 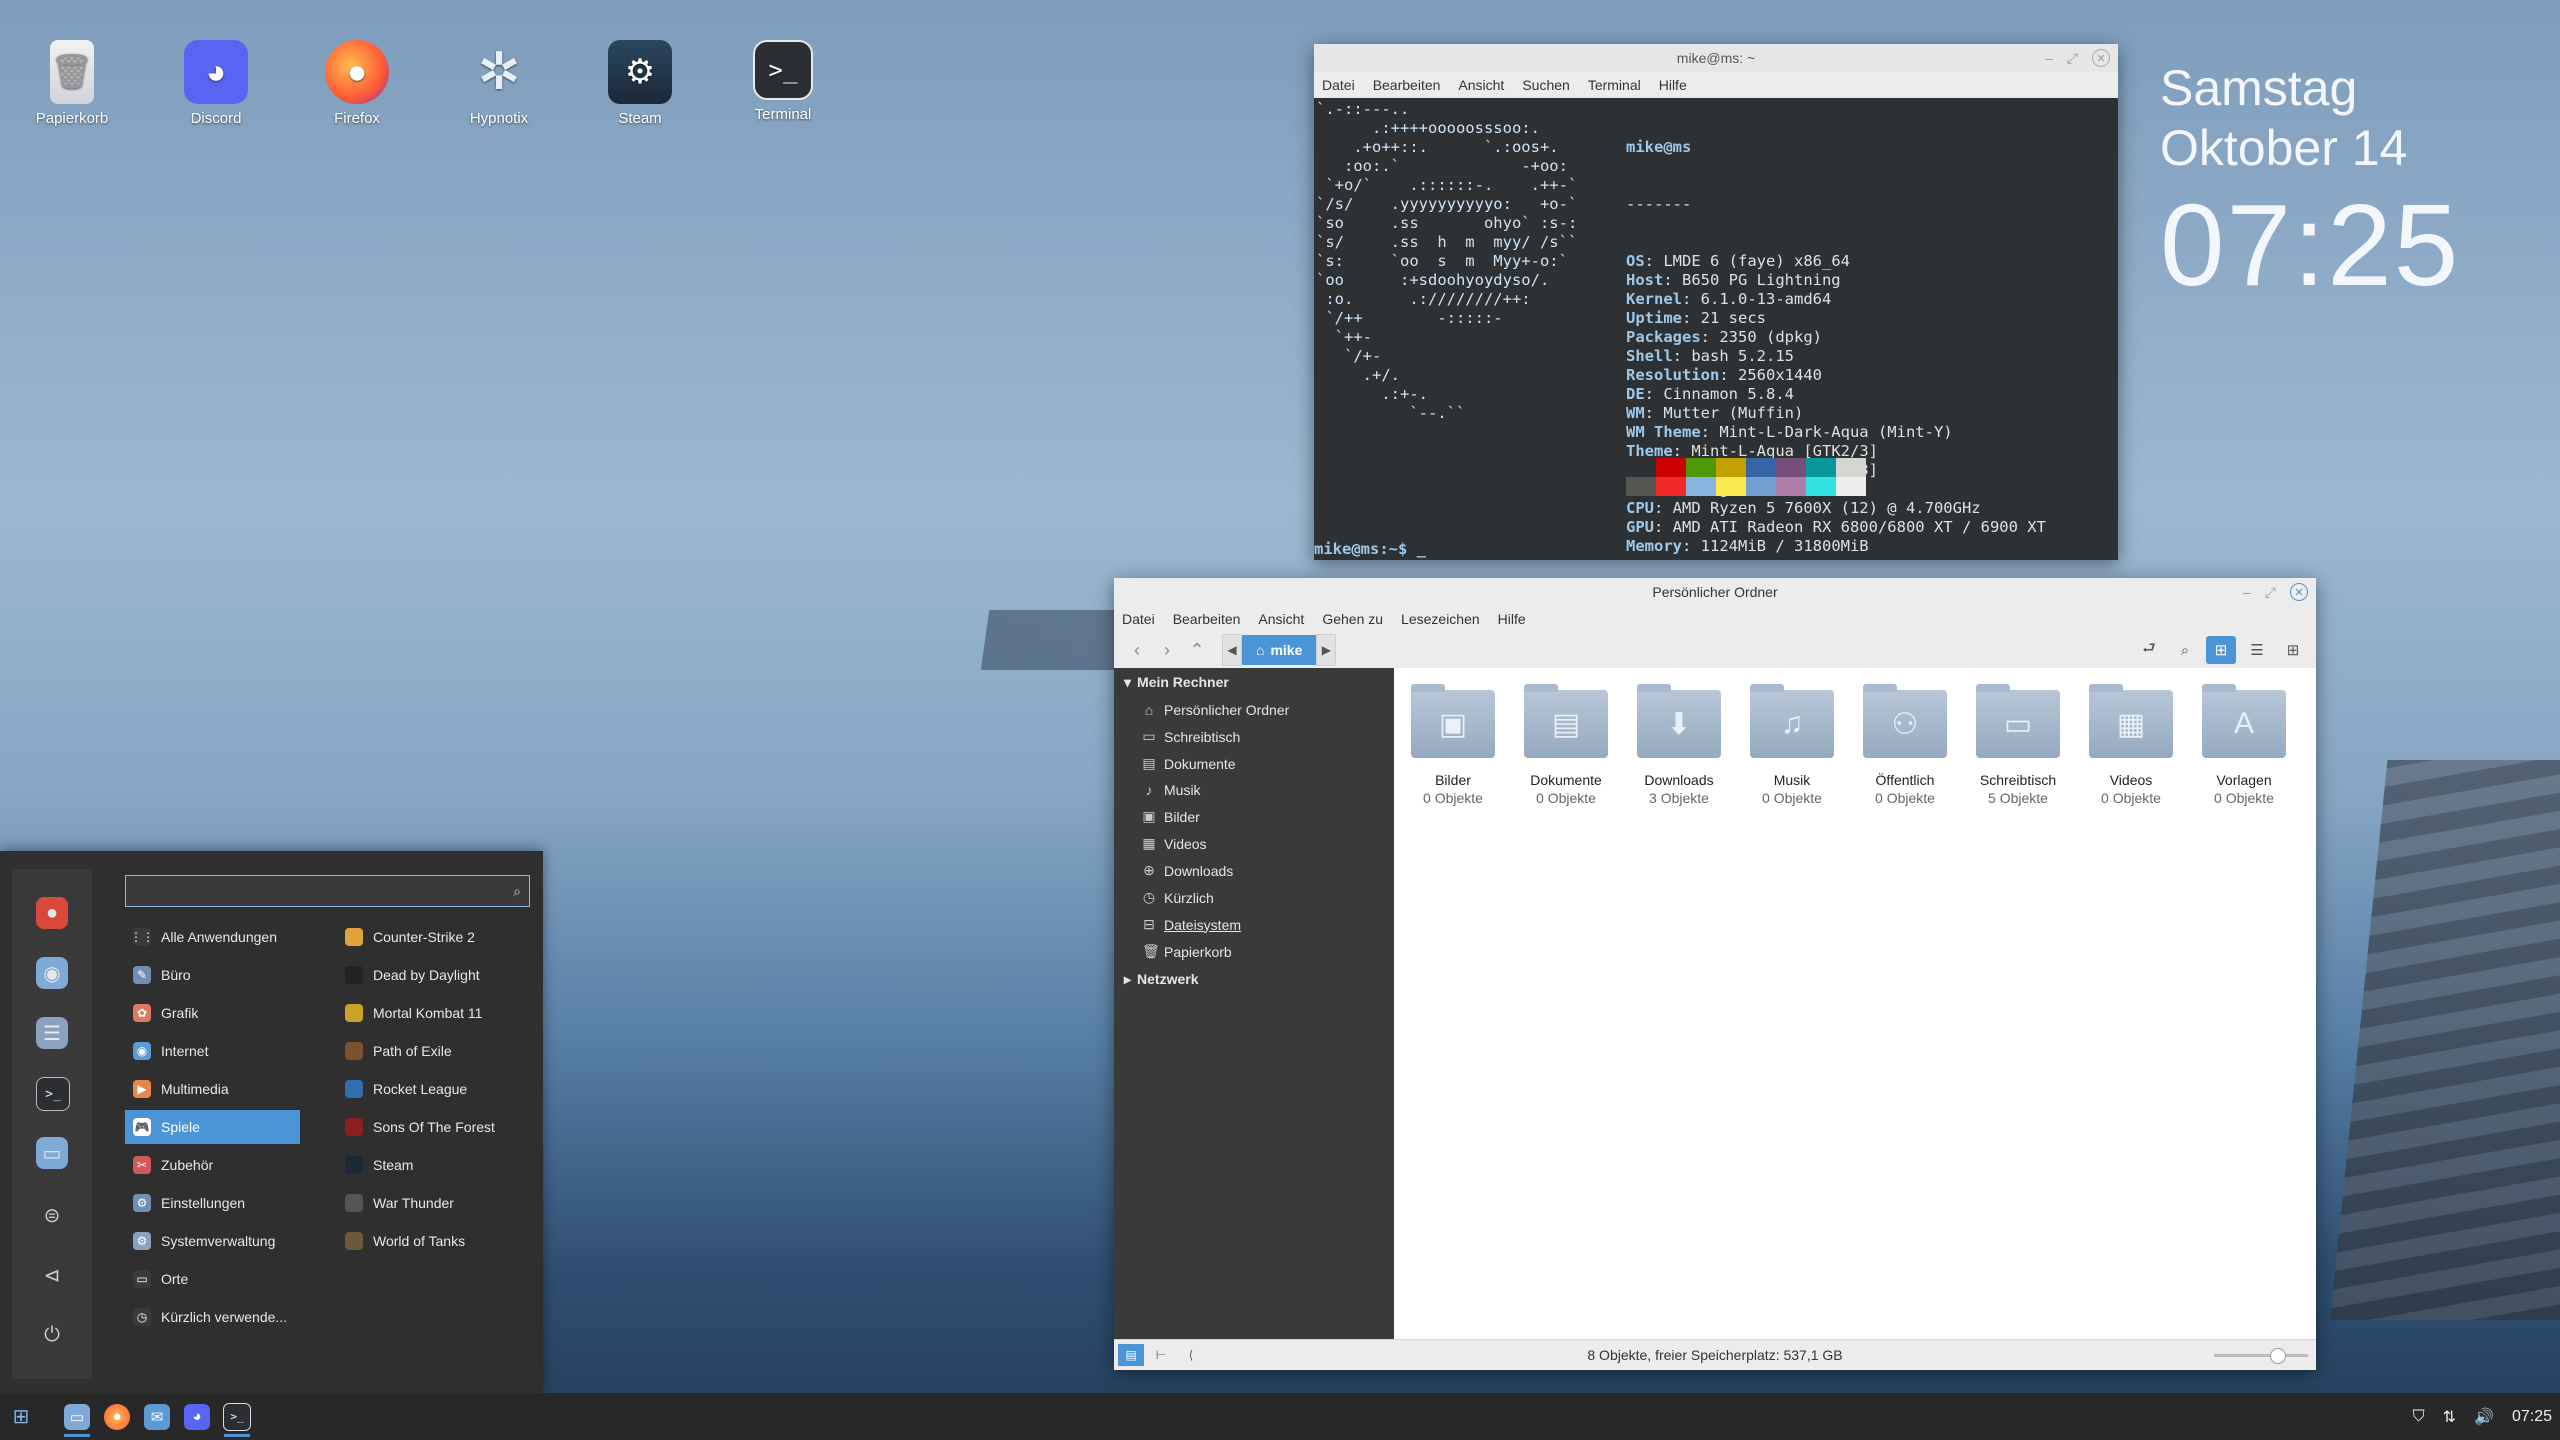 What do you see at coordinates (1326, 650) in the screenshot?
I see `breadcrumb-right-icon: ▶` at bounding box center [1326, 650].